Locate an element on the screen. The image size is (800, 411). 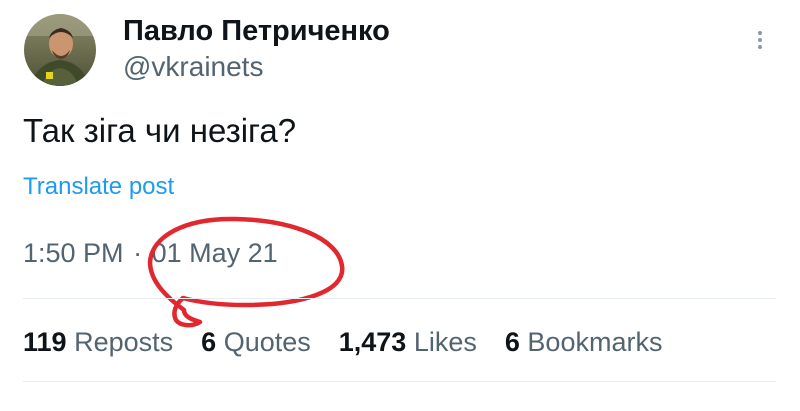
author-handle: @vkrainets is located at coordinates (193, 67).